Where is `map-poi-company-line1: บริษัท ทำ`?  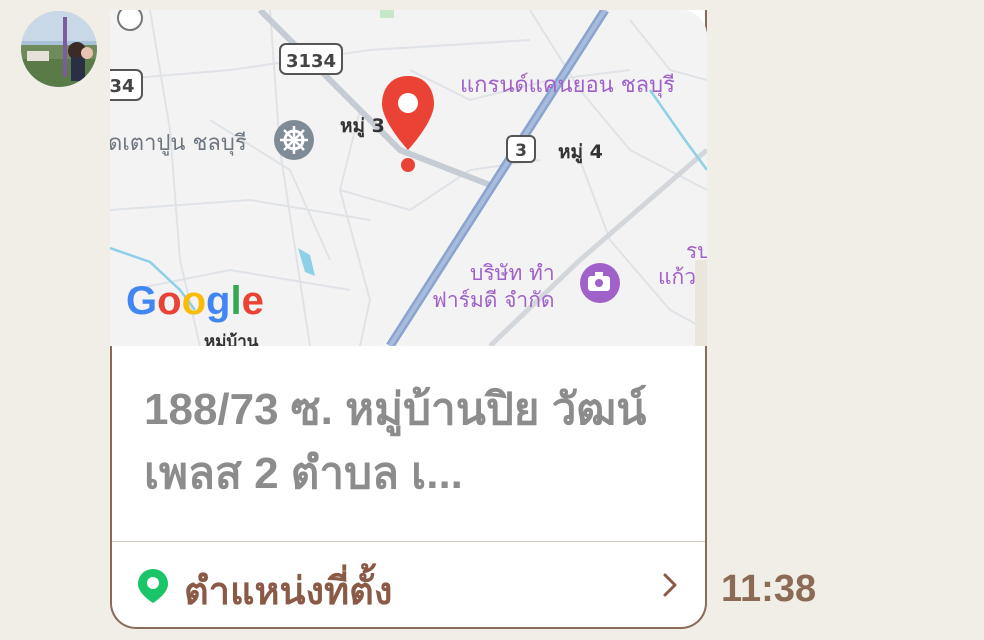
map-poi-company-line1: บริษัท ทำ is located at coordinates (512, 273).